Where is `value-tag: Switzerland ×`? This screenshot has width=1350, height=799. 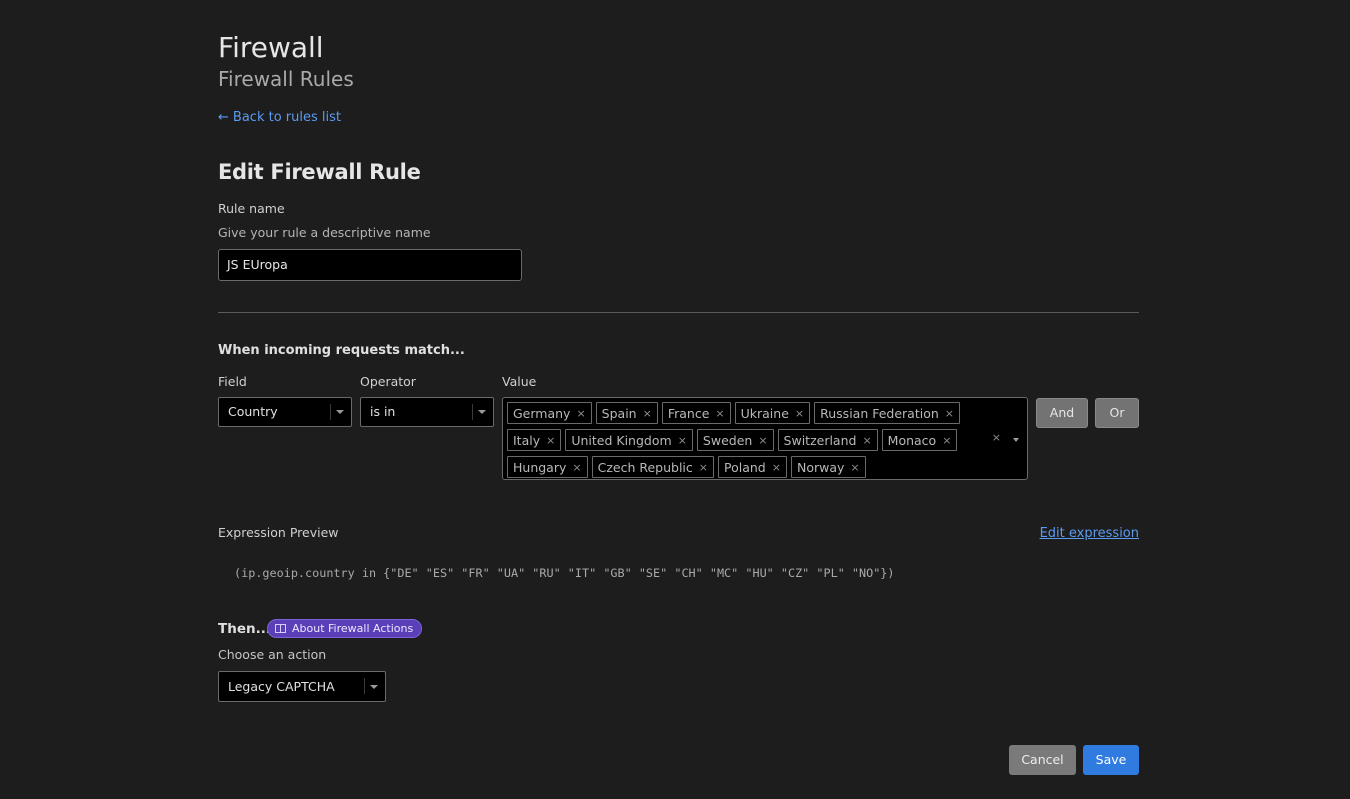
value-tag: Switzerland × is located at coordinates (827, 440).